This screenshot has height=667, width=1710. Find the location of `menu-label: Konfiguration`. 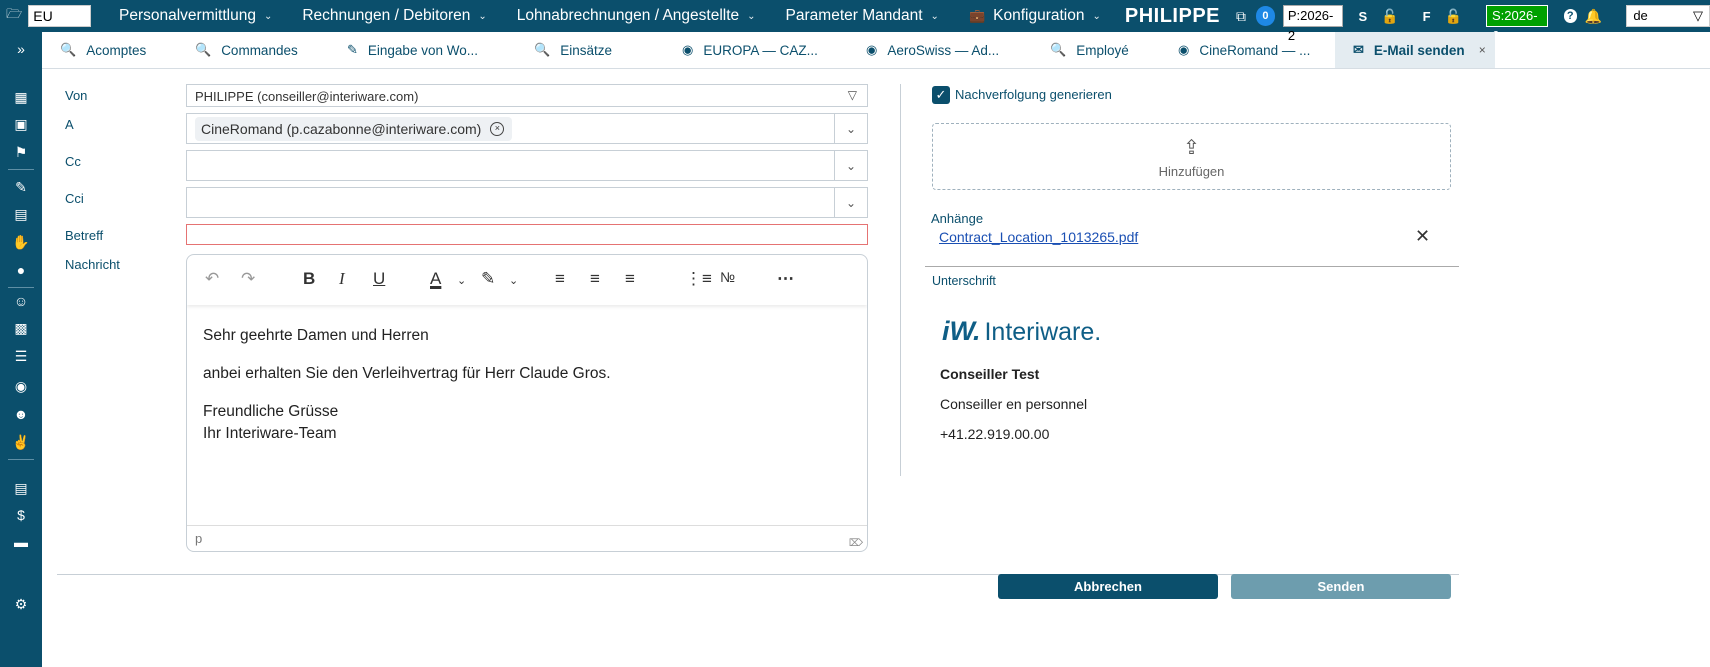

menu-label: Konfiguration is located at coordinates (1039, 15).